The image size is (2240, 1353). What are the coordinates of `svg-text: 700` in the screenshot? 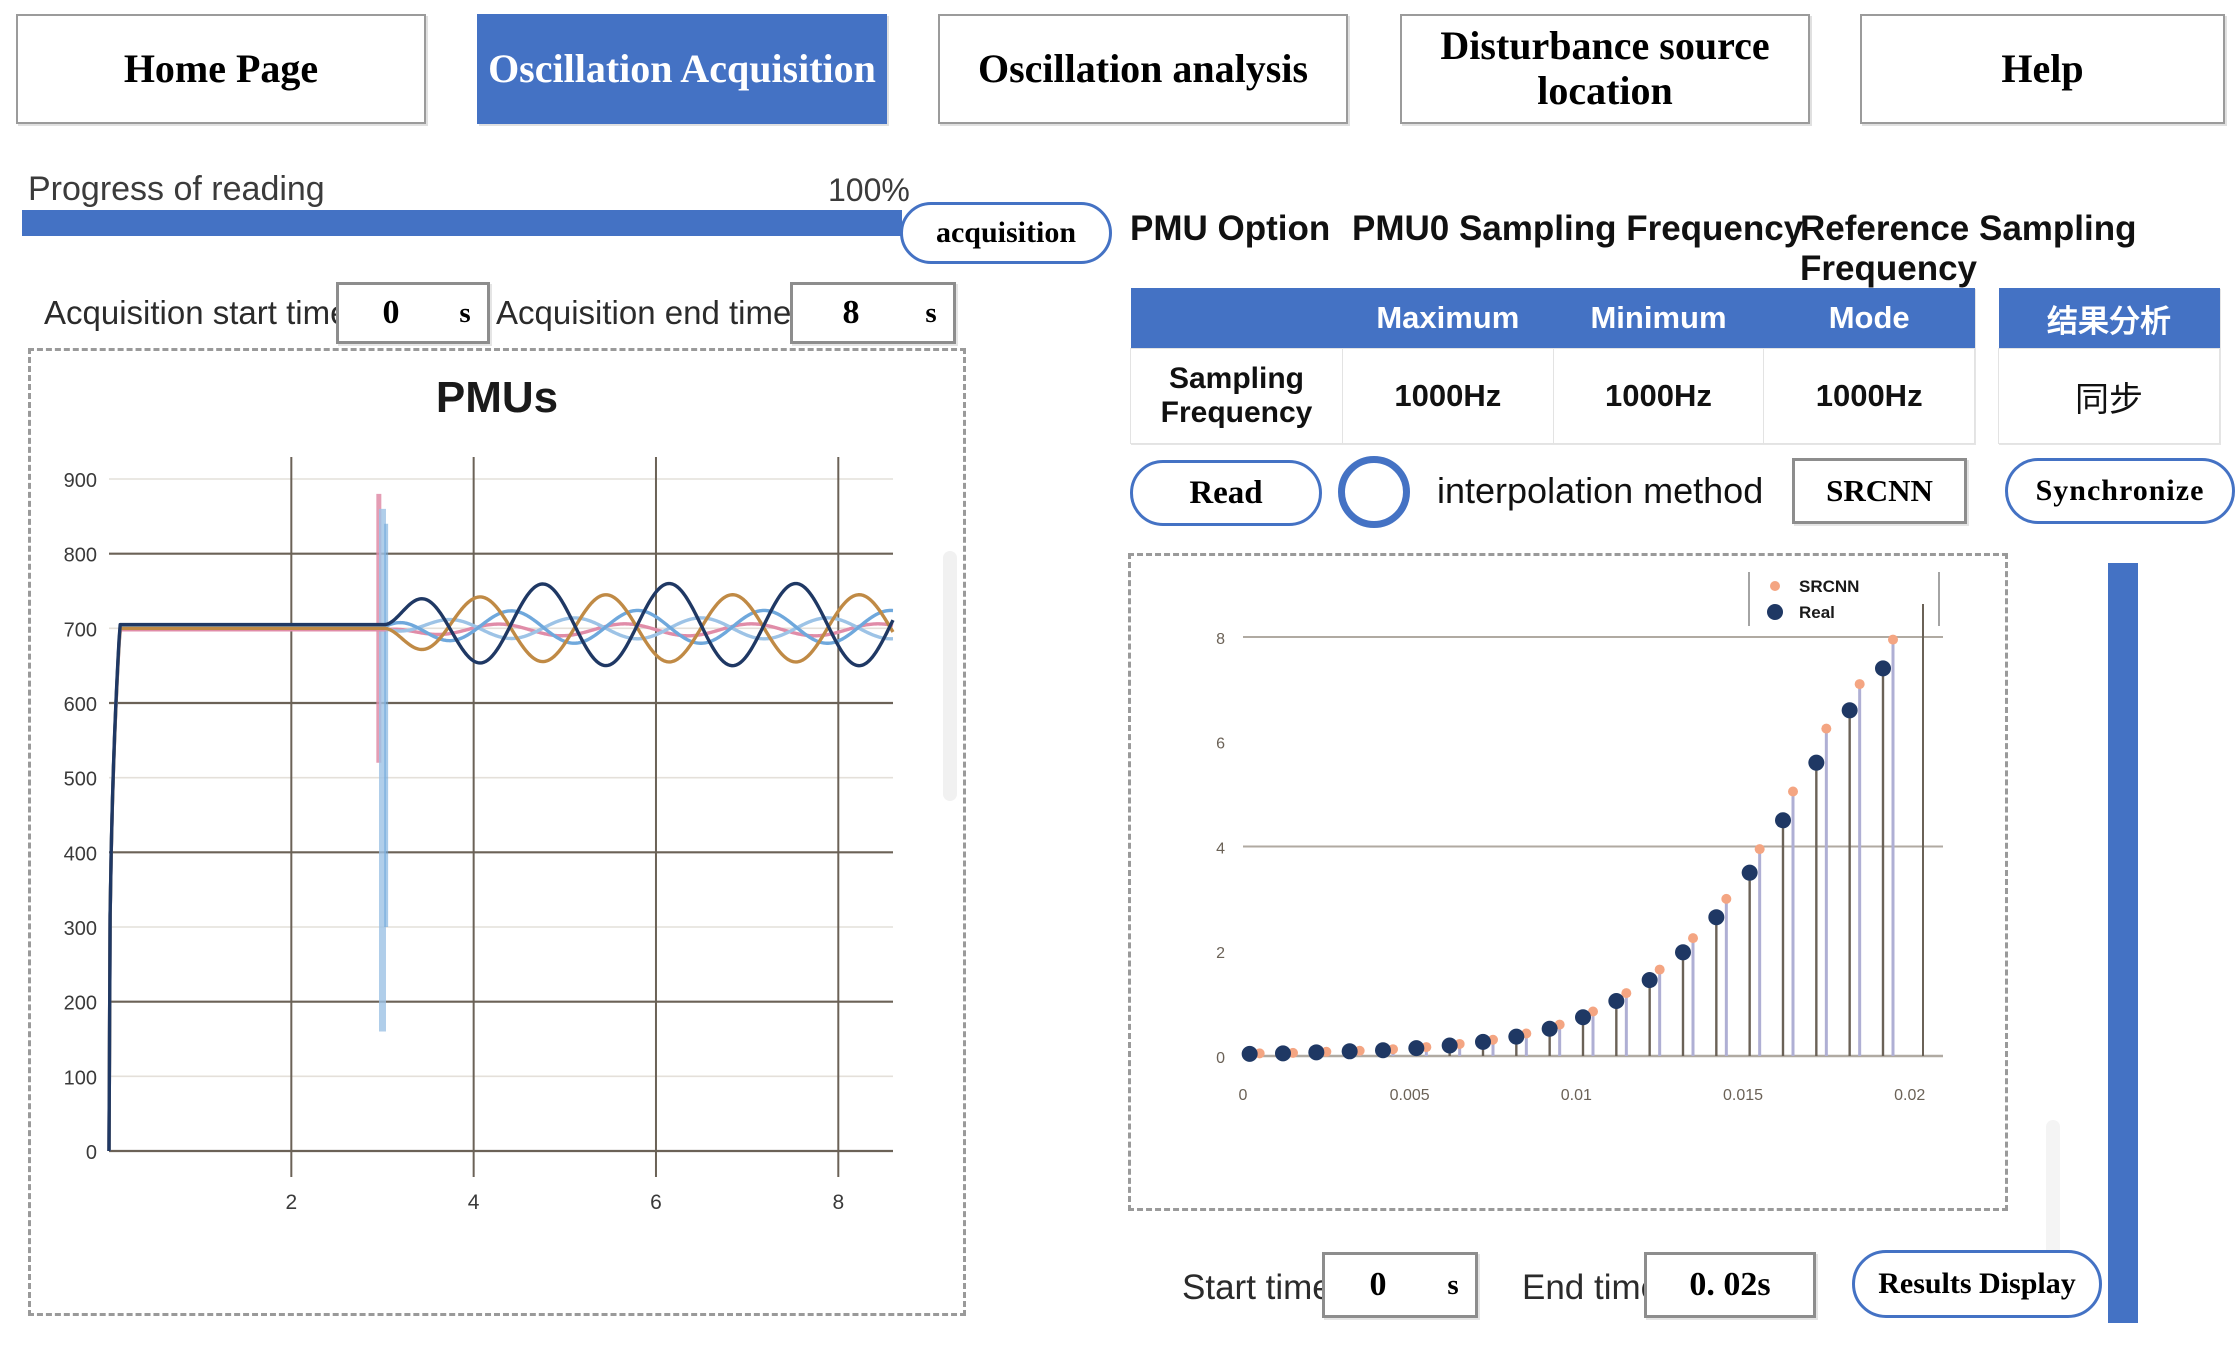 It's located at (80, 630).